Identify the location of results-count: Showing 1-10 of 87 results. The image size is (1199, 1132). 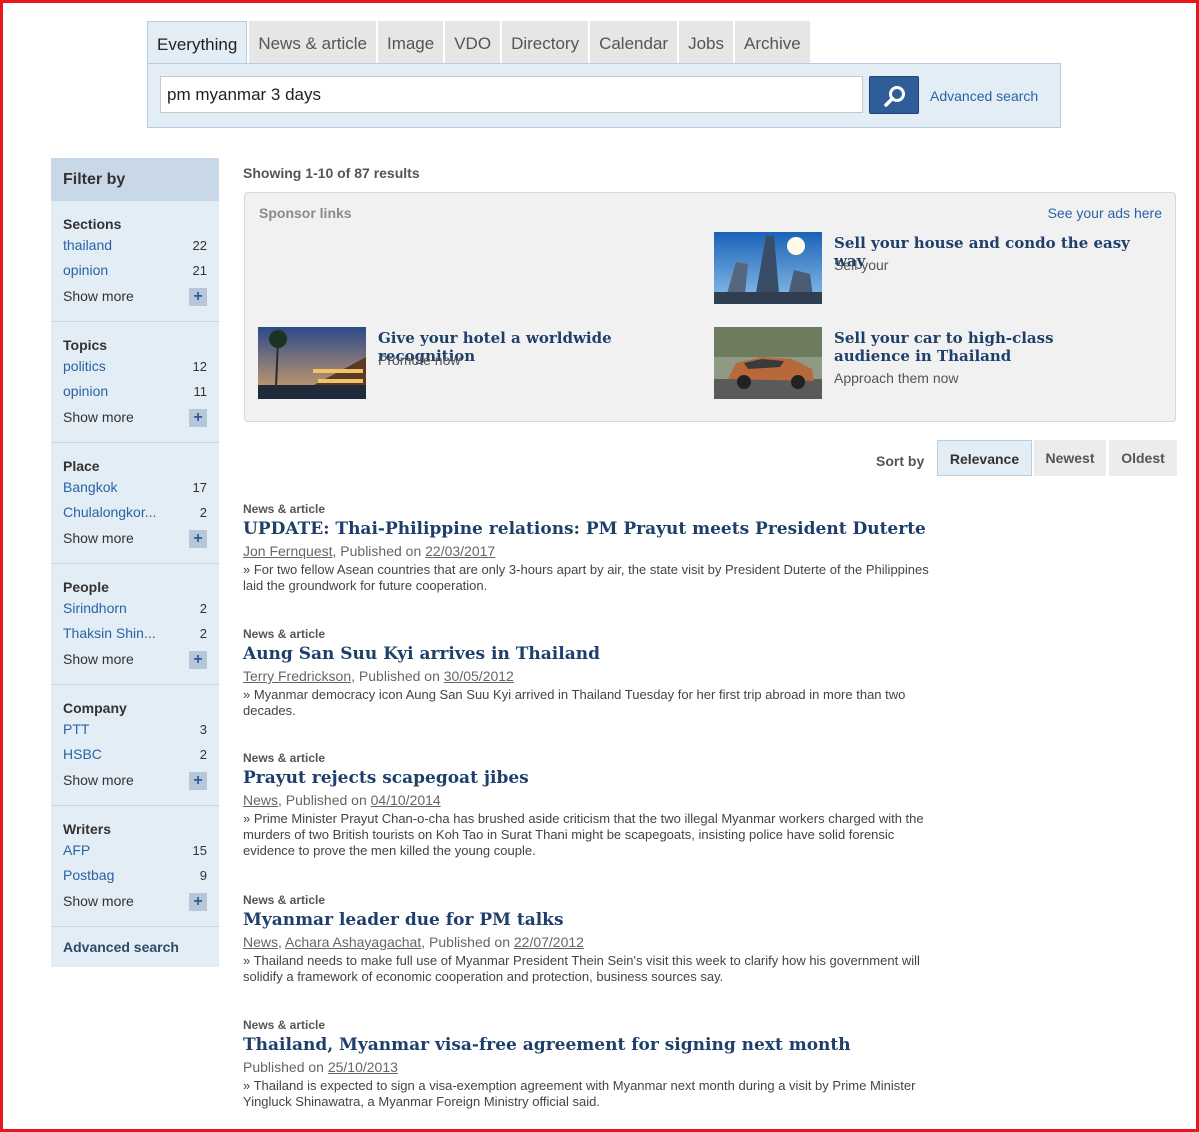
(331, 173).